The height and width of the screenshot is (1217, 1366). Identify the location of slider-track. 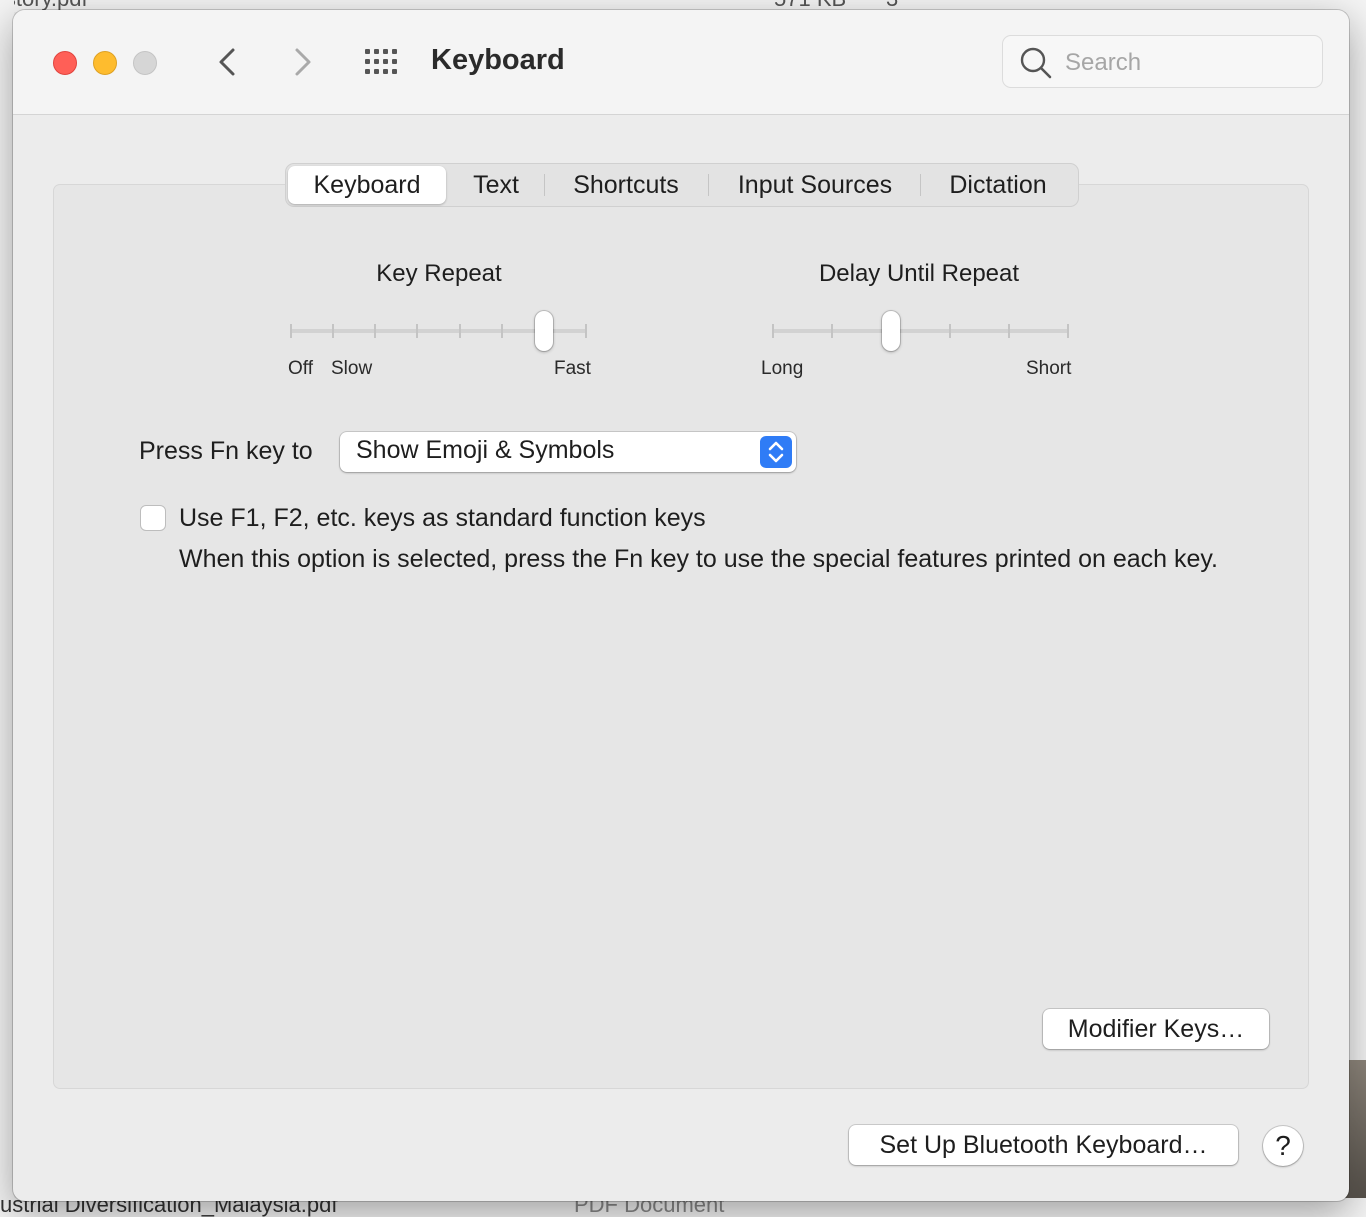
(920, 331).